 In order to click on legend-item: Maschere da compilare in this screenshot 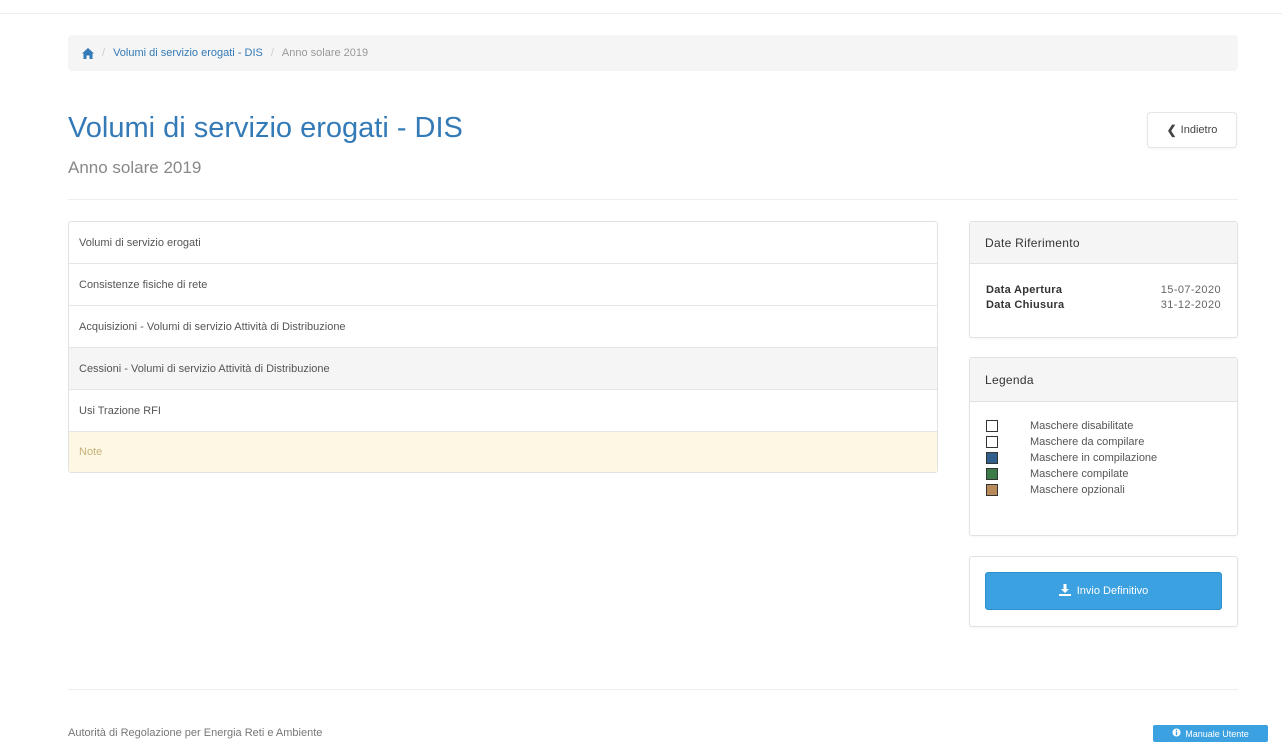, I will do `click(1103, 442)`.